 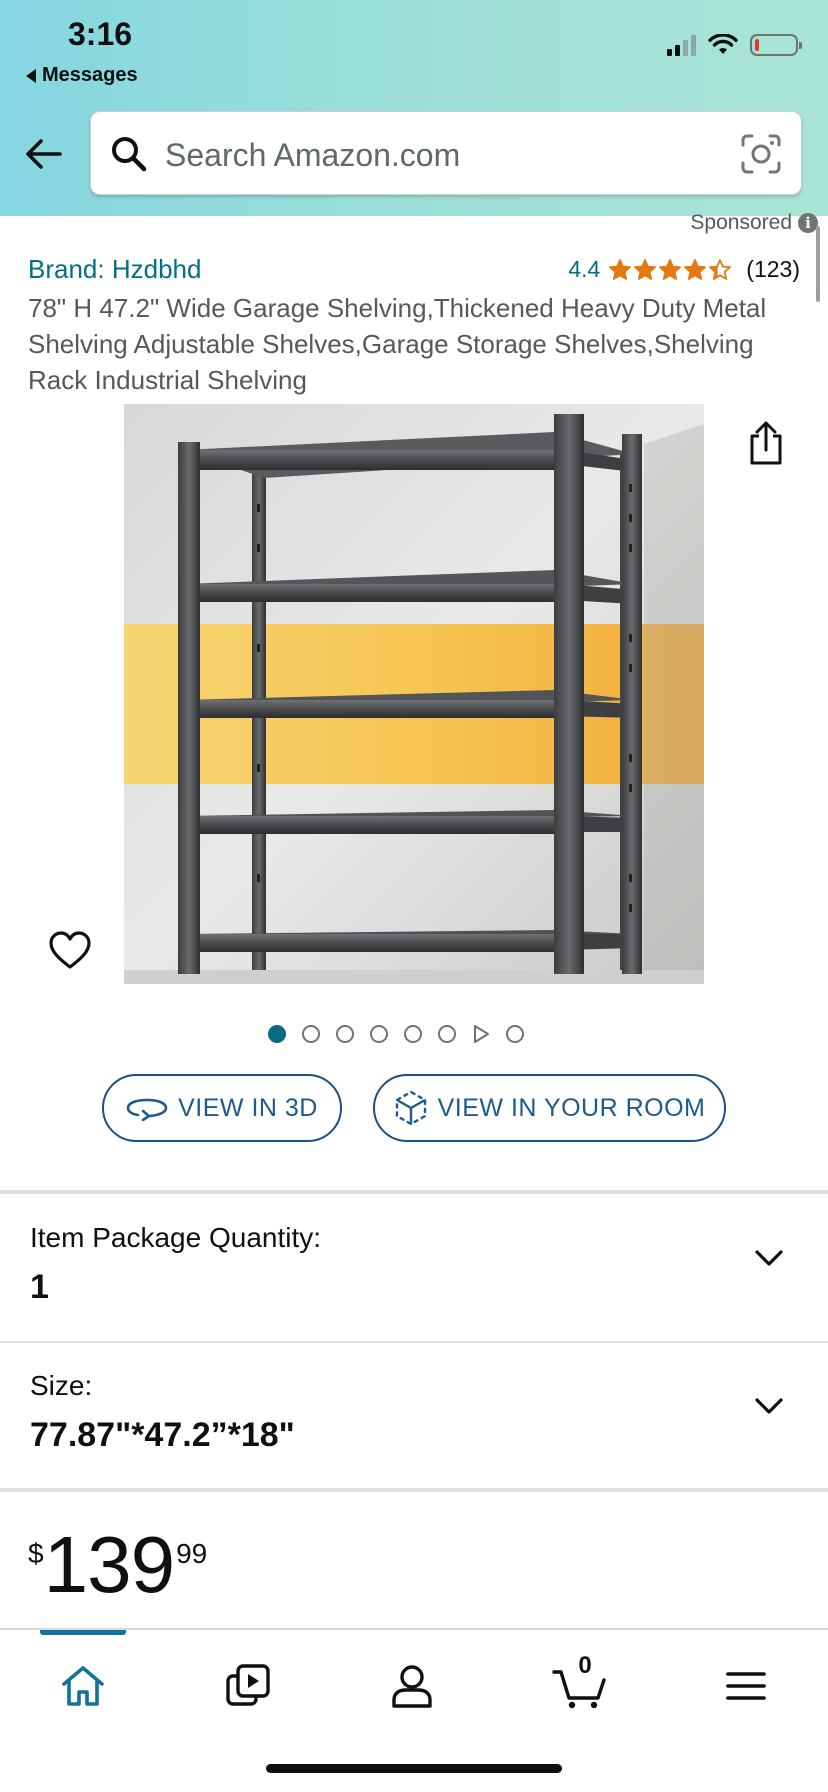 I want to click on camera-scan-icon, so click(x=761, y=154).